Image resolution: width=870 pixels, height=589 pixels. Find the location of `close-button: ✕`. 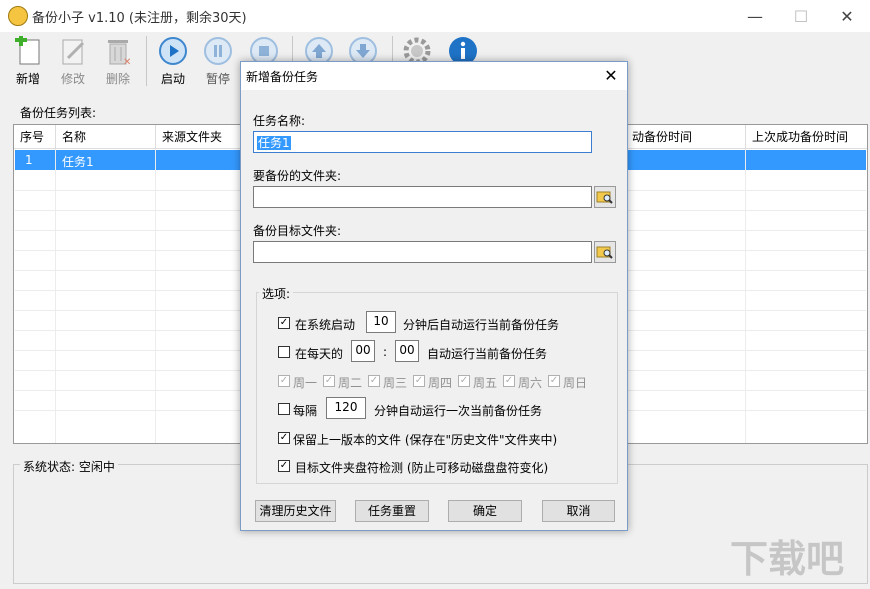

close-button: ✕ is located at coordinates (847, 16).